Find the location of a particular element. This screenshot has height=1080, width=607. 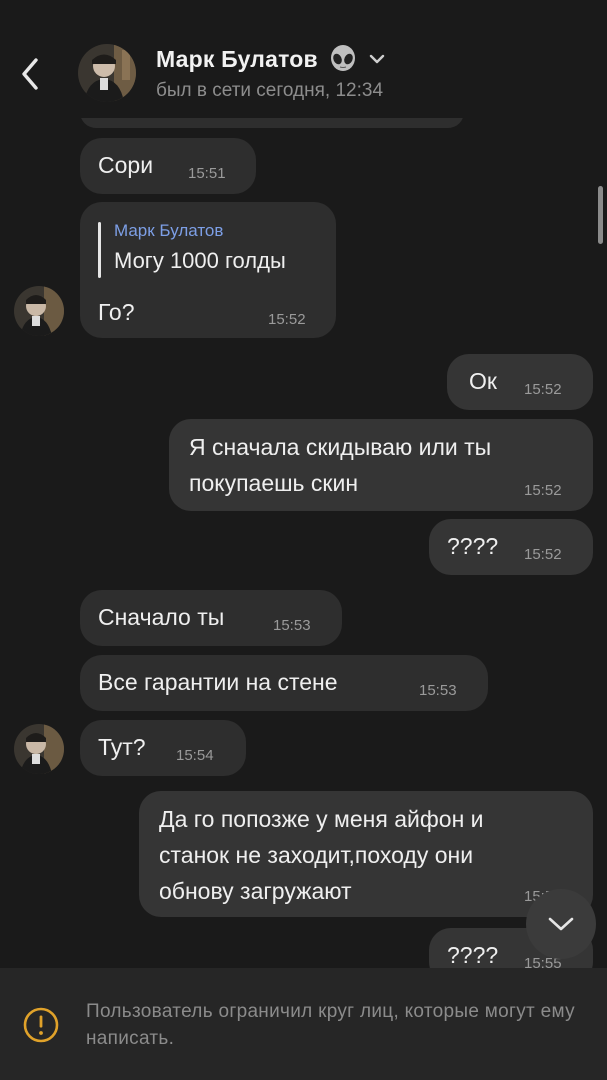

back-arrow-icon is located at coordinates (30, 74).